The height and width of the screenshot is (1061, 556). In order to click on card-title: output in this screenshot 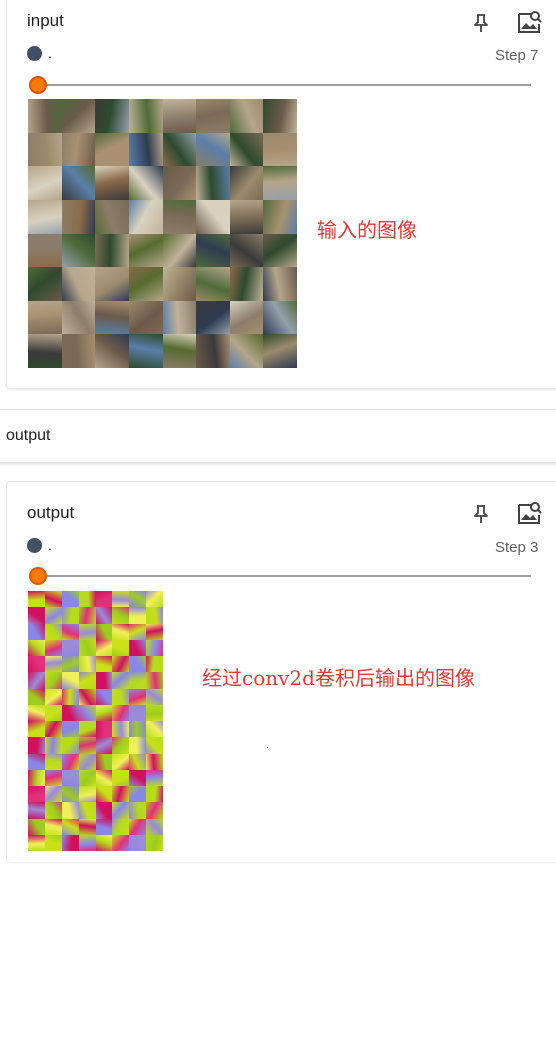, I will do `click(51, 512)`.